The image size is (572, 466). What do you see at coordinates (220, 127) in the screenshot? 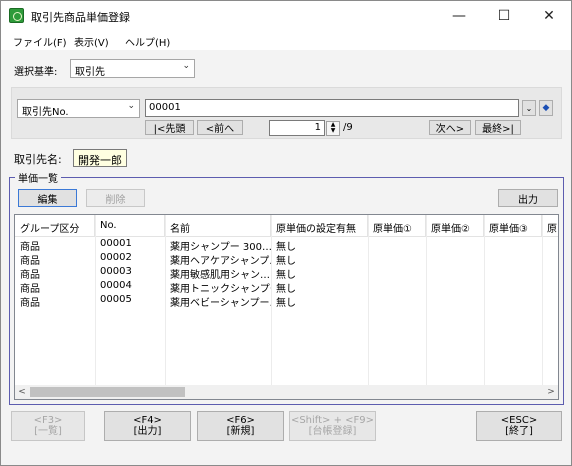
I see `prev-button: <前へ` at bounding box center [220, 127].